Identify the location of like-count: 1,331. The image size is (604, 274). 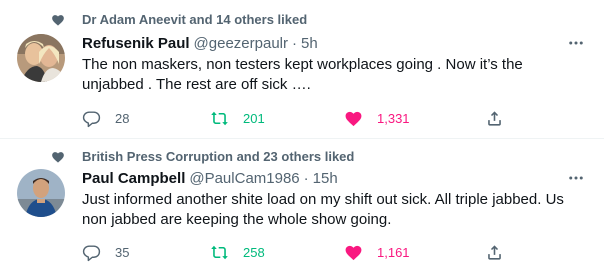
(393, 118).